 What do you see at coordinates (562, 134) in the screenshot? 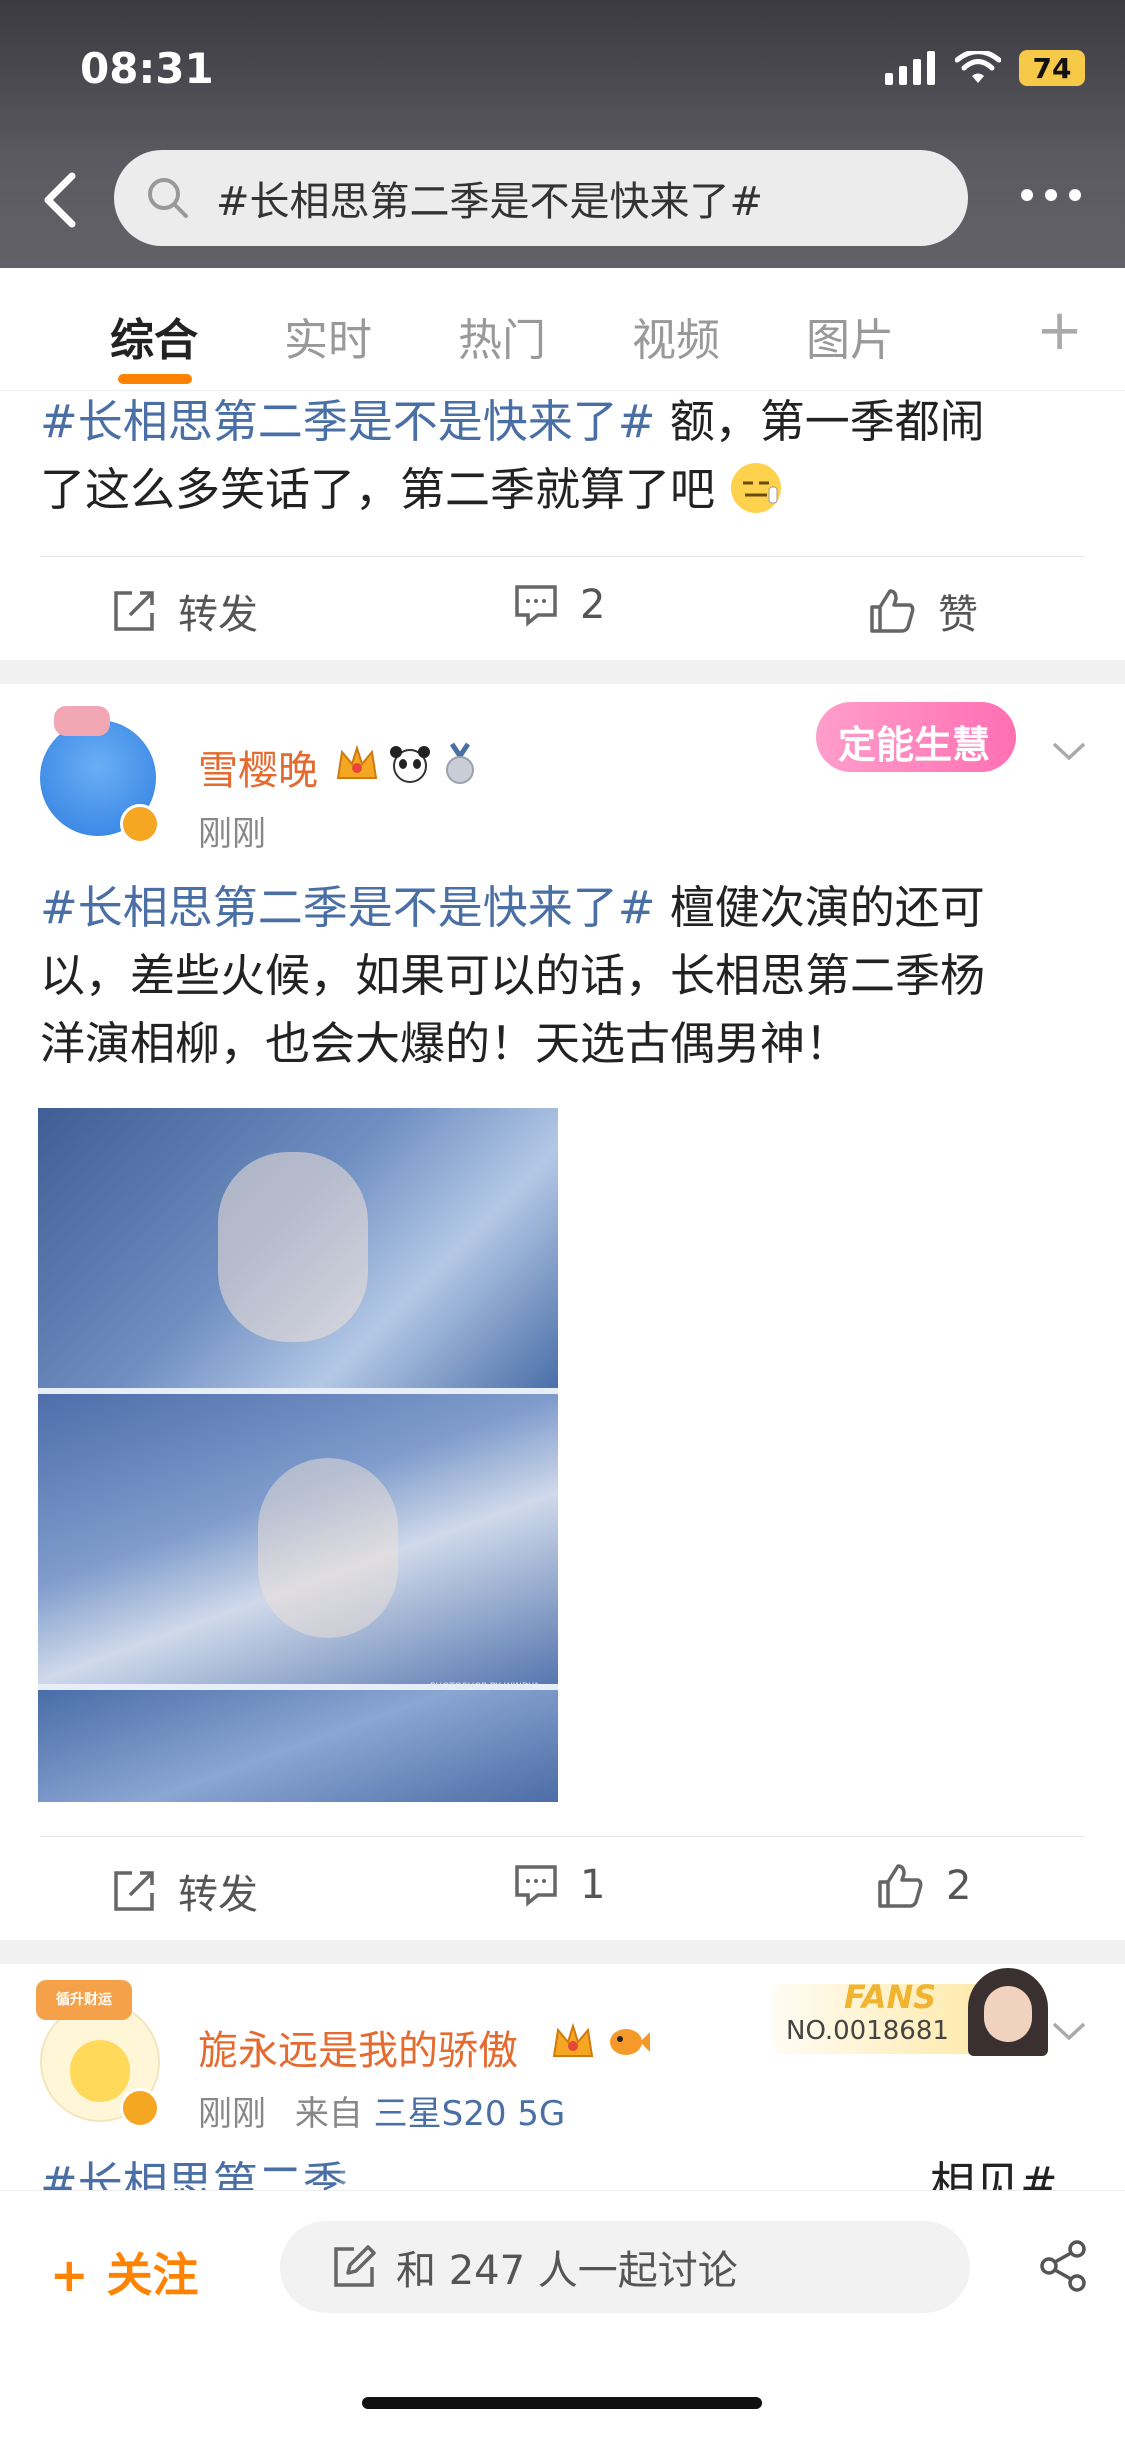
I see `top-header: 08:31 74 #长相思第二季是不是快来了#` at bounding box center [562, 134].